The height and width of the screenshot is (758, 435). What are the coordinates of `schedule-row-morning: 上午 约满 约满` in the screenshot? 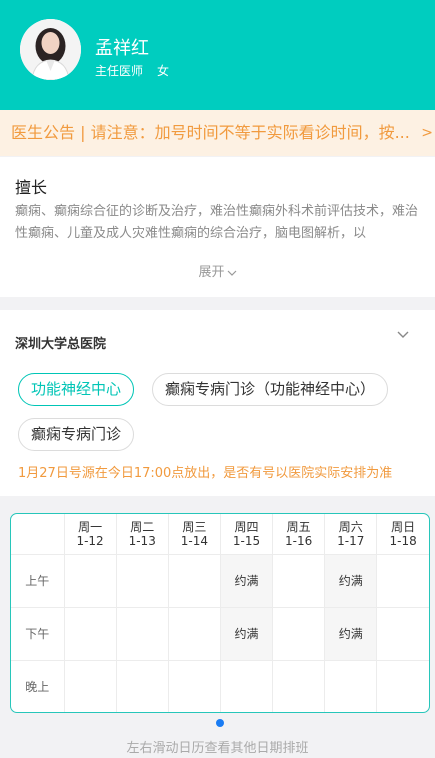 It's located at (220, 581).